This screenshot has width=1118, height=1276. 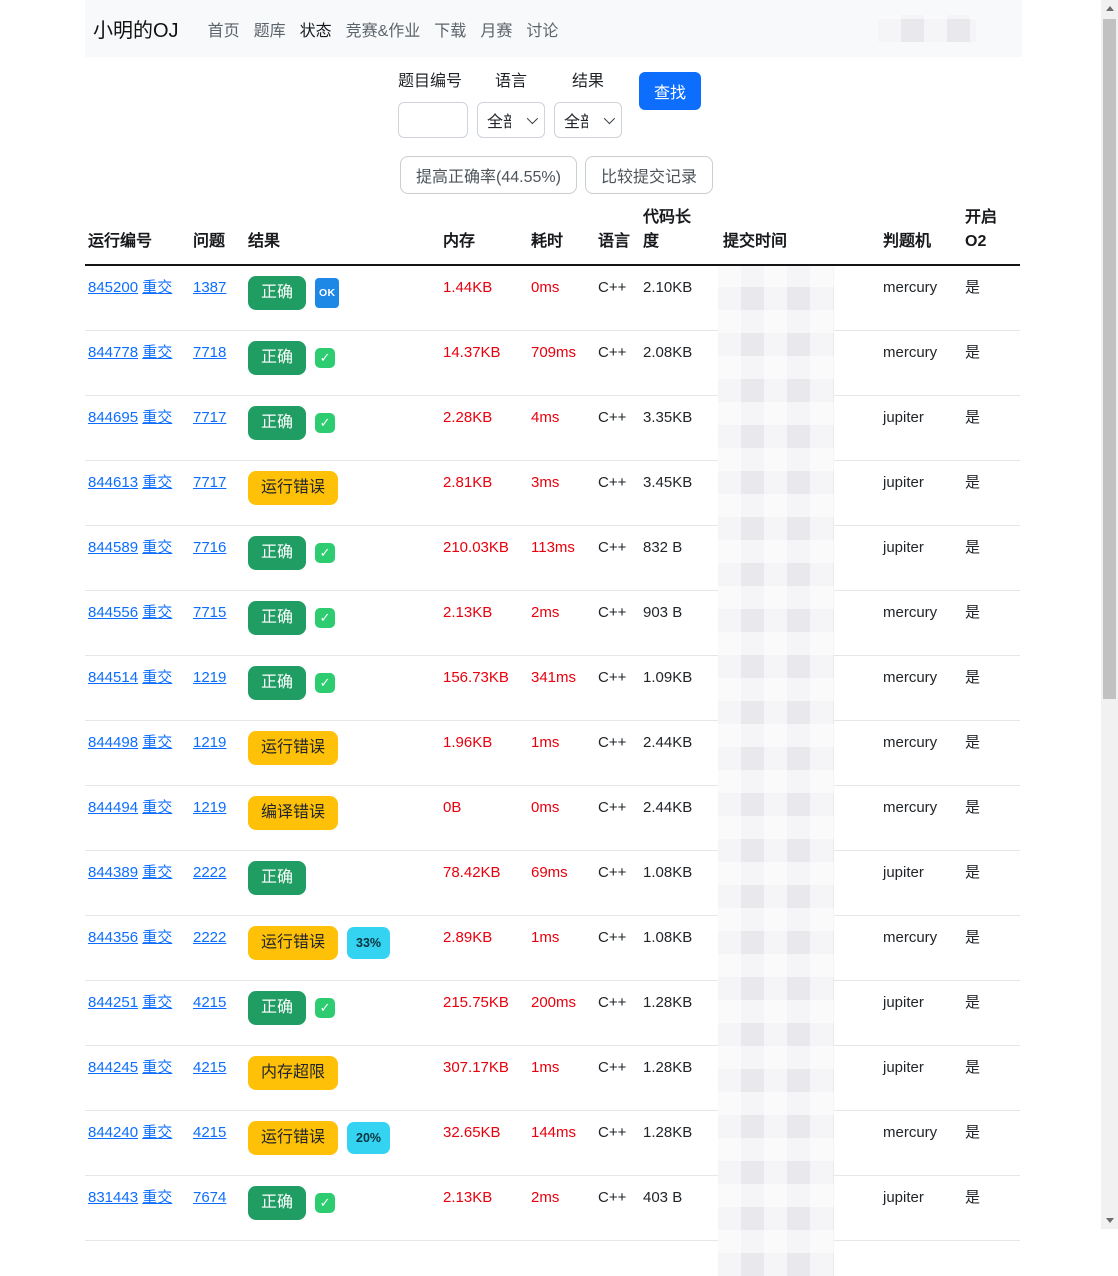 I want to click on language-select: 全部, so click(x=511, y=120).